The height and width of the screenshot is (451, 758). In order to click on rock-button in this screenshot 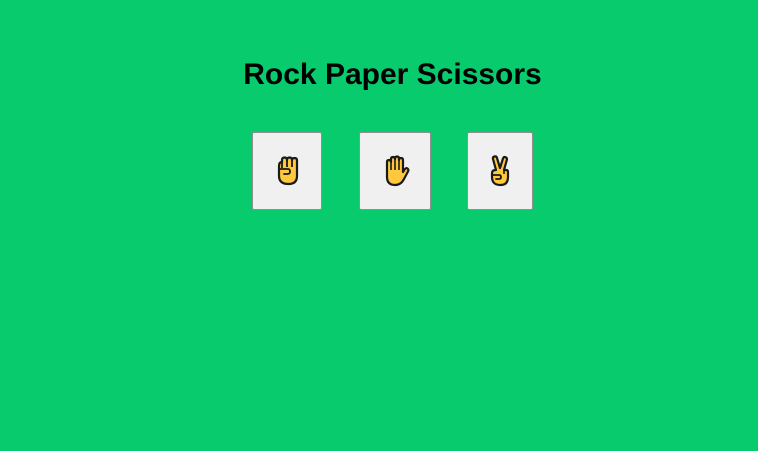, I will do `click(287, 171)`.